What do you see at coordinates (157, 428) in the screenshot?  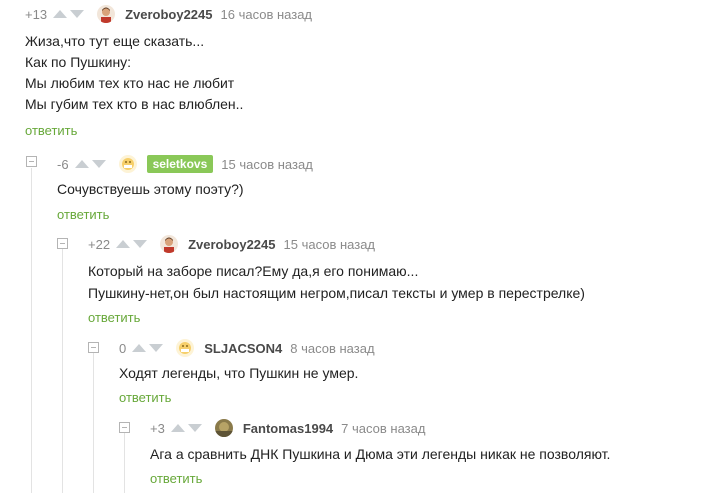 I see `comment-rating: +3` at bounding box center [157, 428].